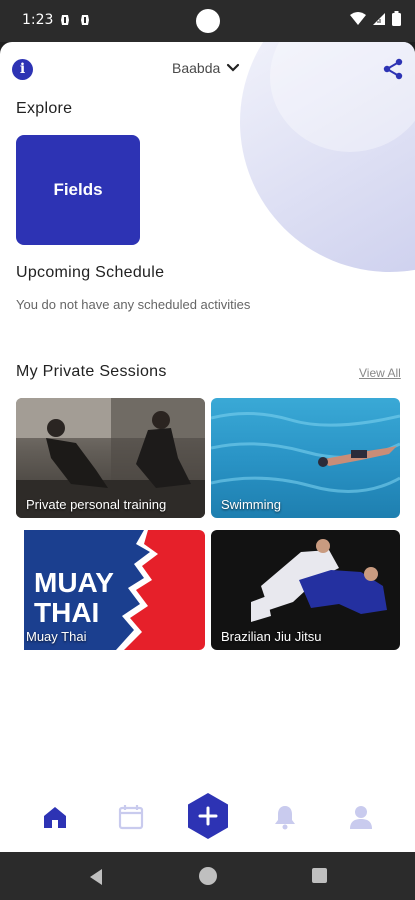 This screenshot has width=415, height=900. What do you see at coordinates (251, 504) in the screenshot?
I see `session-card-label: Swimming` at bounding box center [251, 504].